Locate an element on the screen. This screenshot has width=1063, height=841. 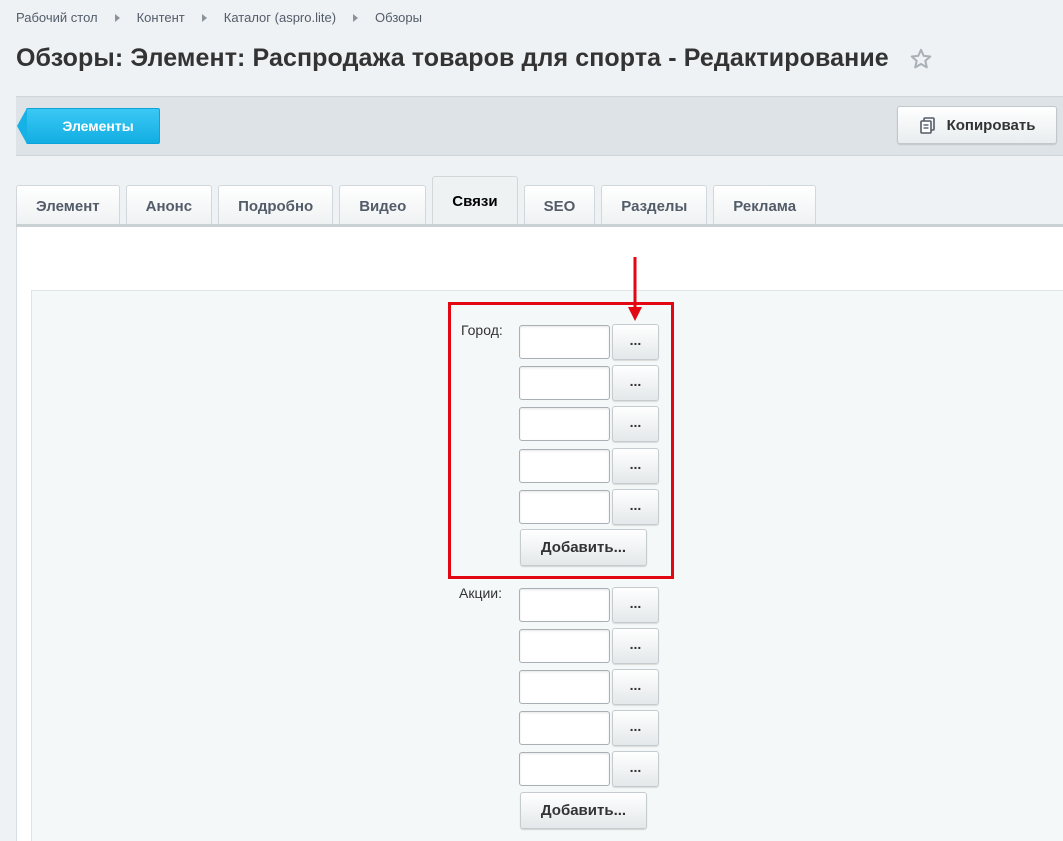
tab-advertising: Реклама is located at coordinates (765, 205).